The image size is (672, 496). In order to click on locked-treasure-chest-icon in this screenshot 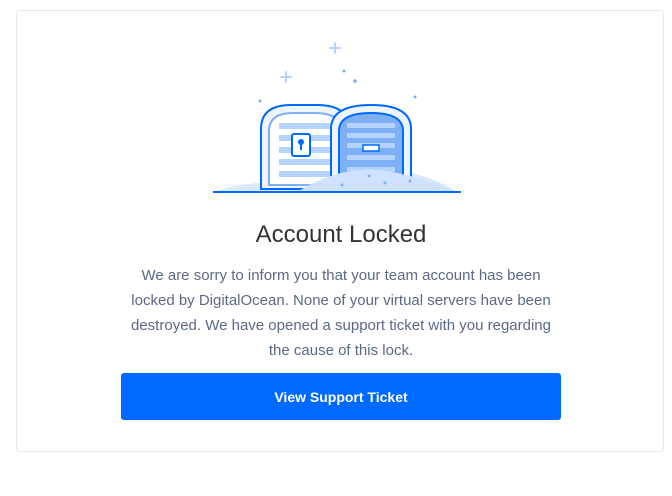, I will do `click(337, 117)`.